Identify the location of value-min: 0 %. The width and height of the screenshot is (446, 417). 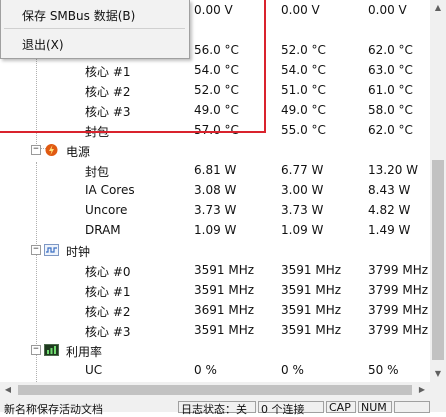
(292, 370).